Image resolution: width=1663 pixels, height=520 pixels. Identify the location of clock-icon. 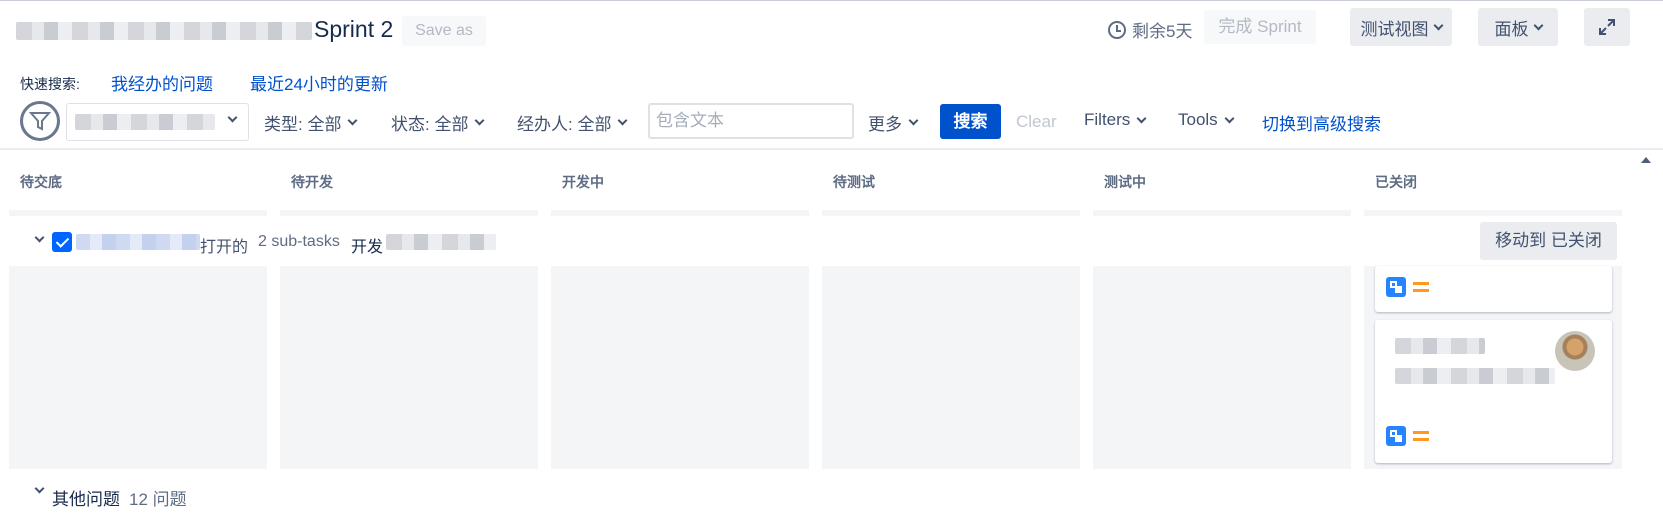
(1117, 29).